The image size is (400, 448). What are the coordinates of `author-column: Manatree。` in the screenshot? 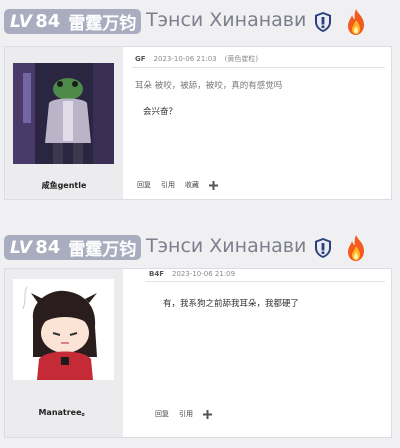 It's located at (64, 353).